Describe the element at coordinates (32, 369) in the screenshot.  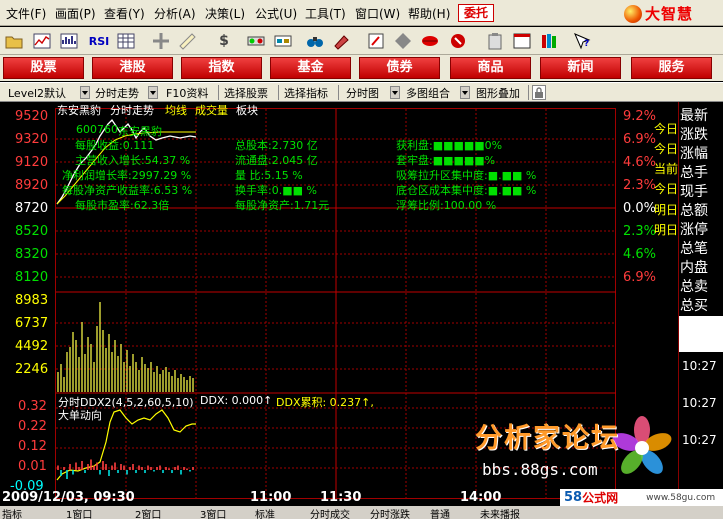
I see `volume-axis-label: 2246` at that location.